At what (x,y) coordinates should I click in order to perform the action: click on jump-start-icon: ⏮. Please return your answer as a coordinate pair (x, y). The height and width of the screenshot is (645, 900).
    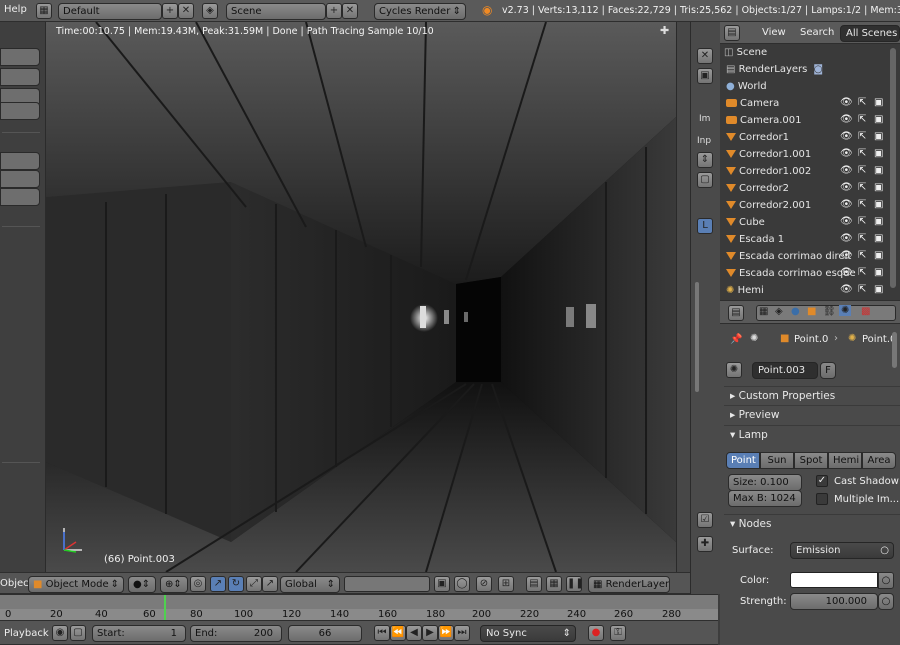
    Looking at the image, I should click on (382, 633).